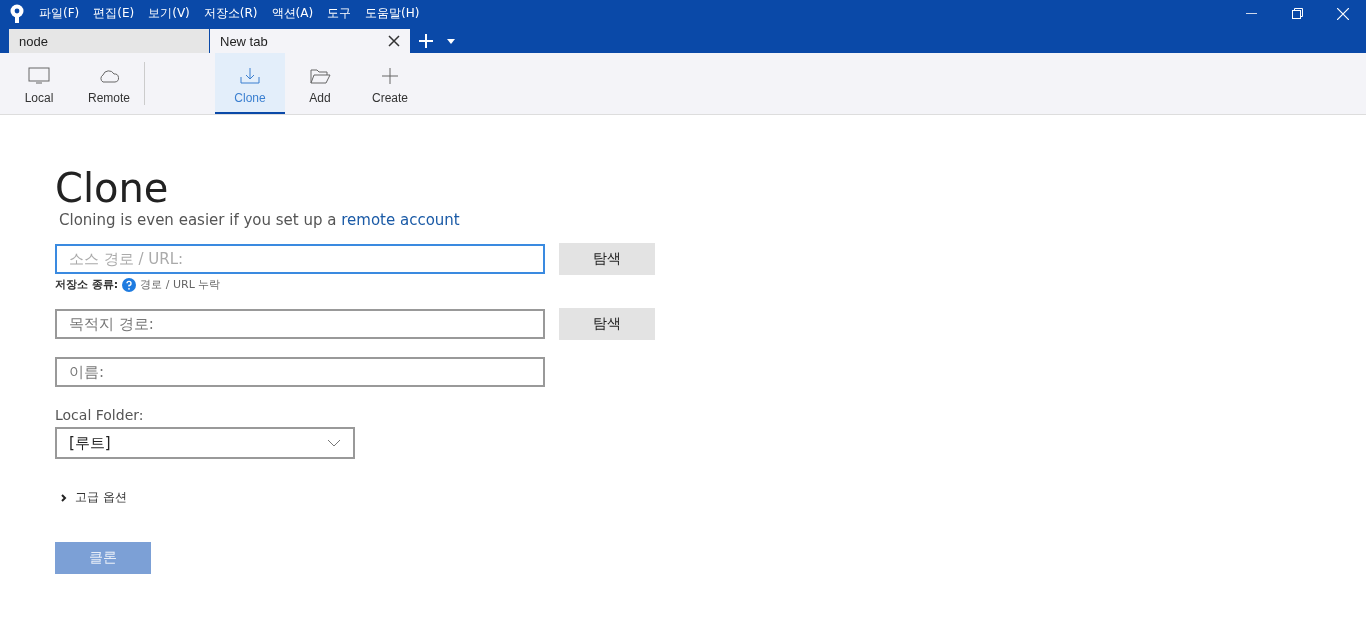 The width and height of the screenshot is (1366, 635). Describe the element at coordinates (320, 75) in the screenshot. I see `folder-icon` at that location.